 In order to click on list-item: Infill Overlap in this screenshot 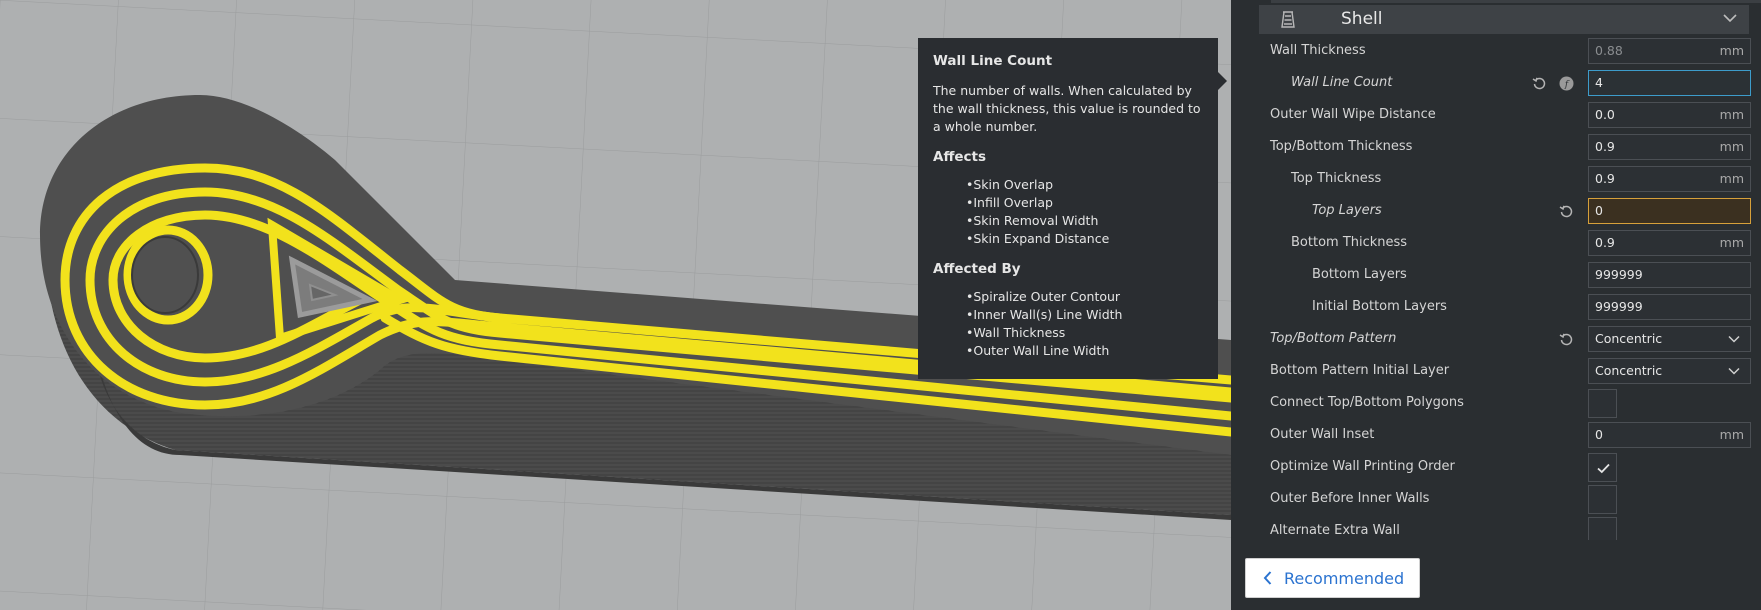, I will do `click(1084, 203)`.